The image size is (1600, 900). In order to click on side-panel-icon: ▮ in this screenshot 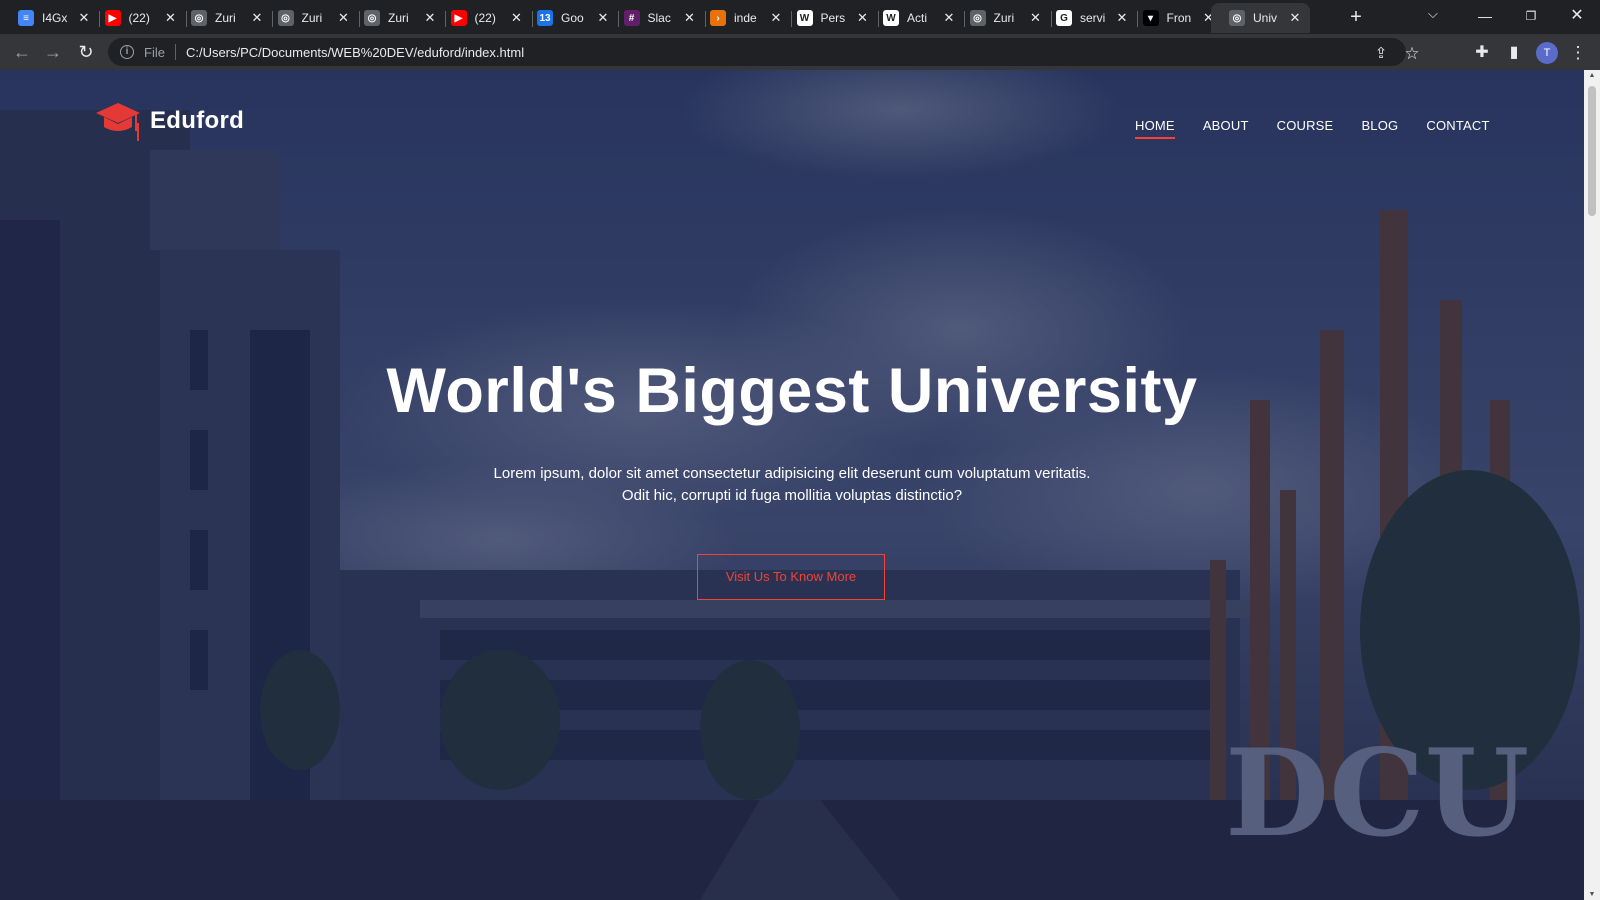, I will do `click(1514, 53)`.